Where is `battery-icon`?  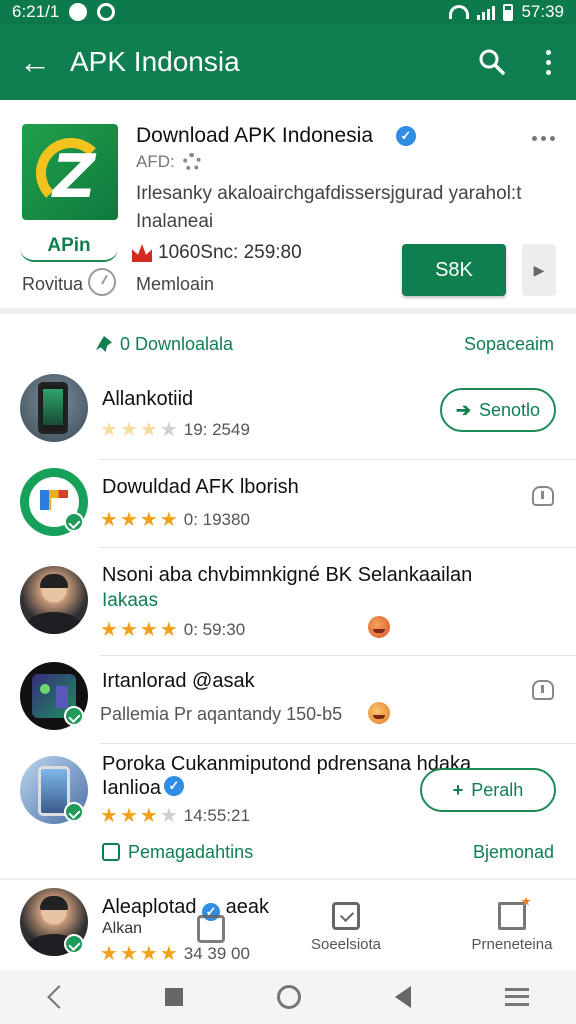
battery-icon is located at coordinates (508, 12).